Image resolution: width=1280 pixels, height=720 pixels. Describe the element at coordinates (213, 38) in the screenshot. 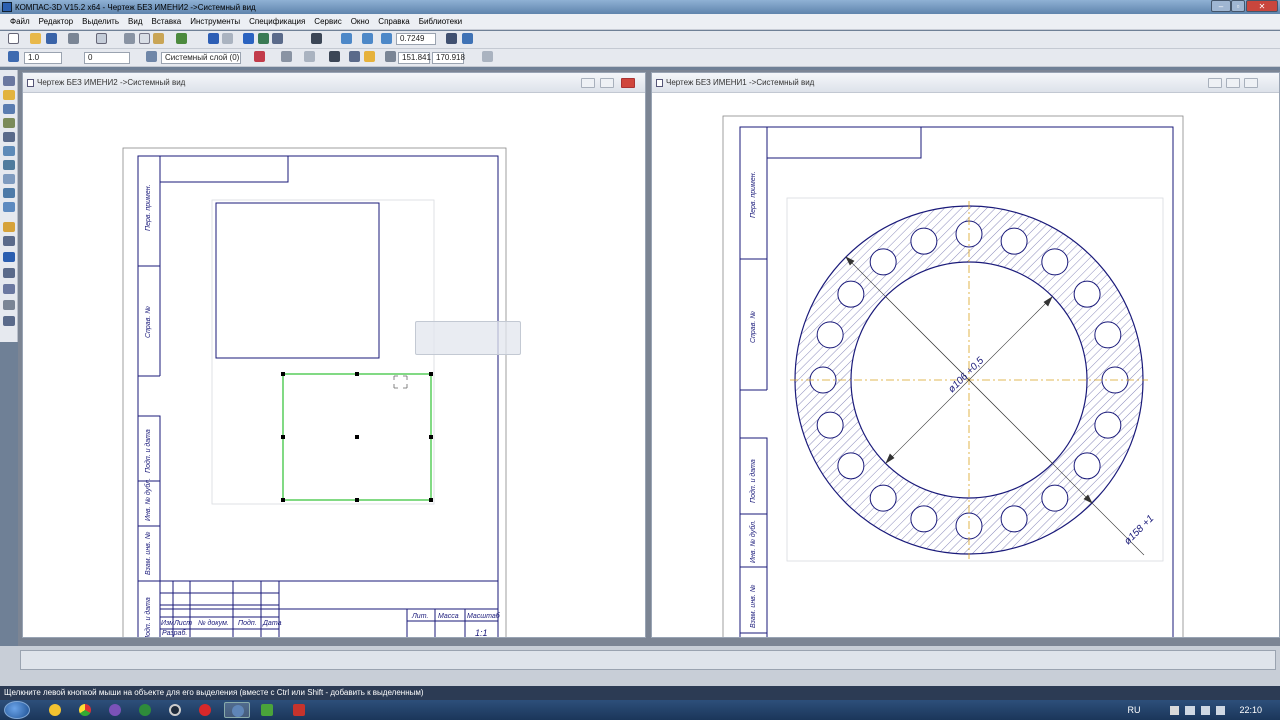

I see `undo-icon` at that location.